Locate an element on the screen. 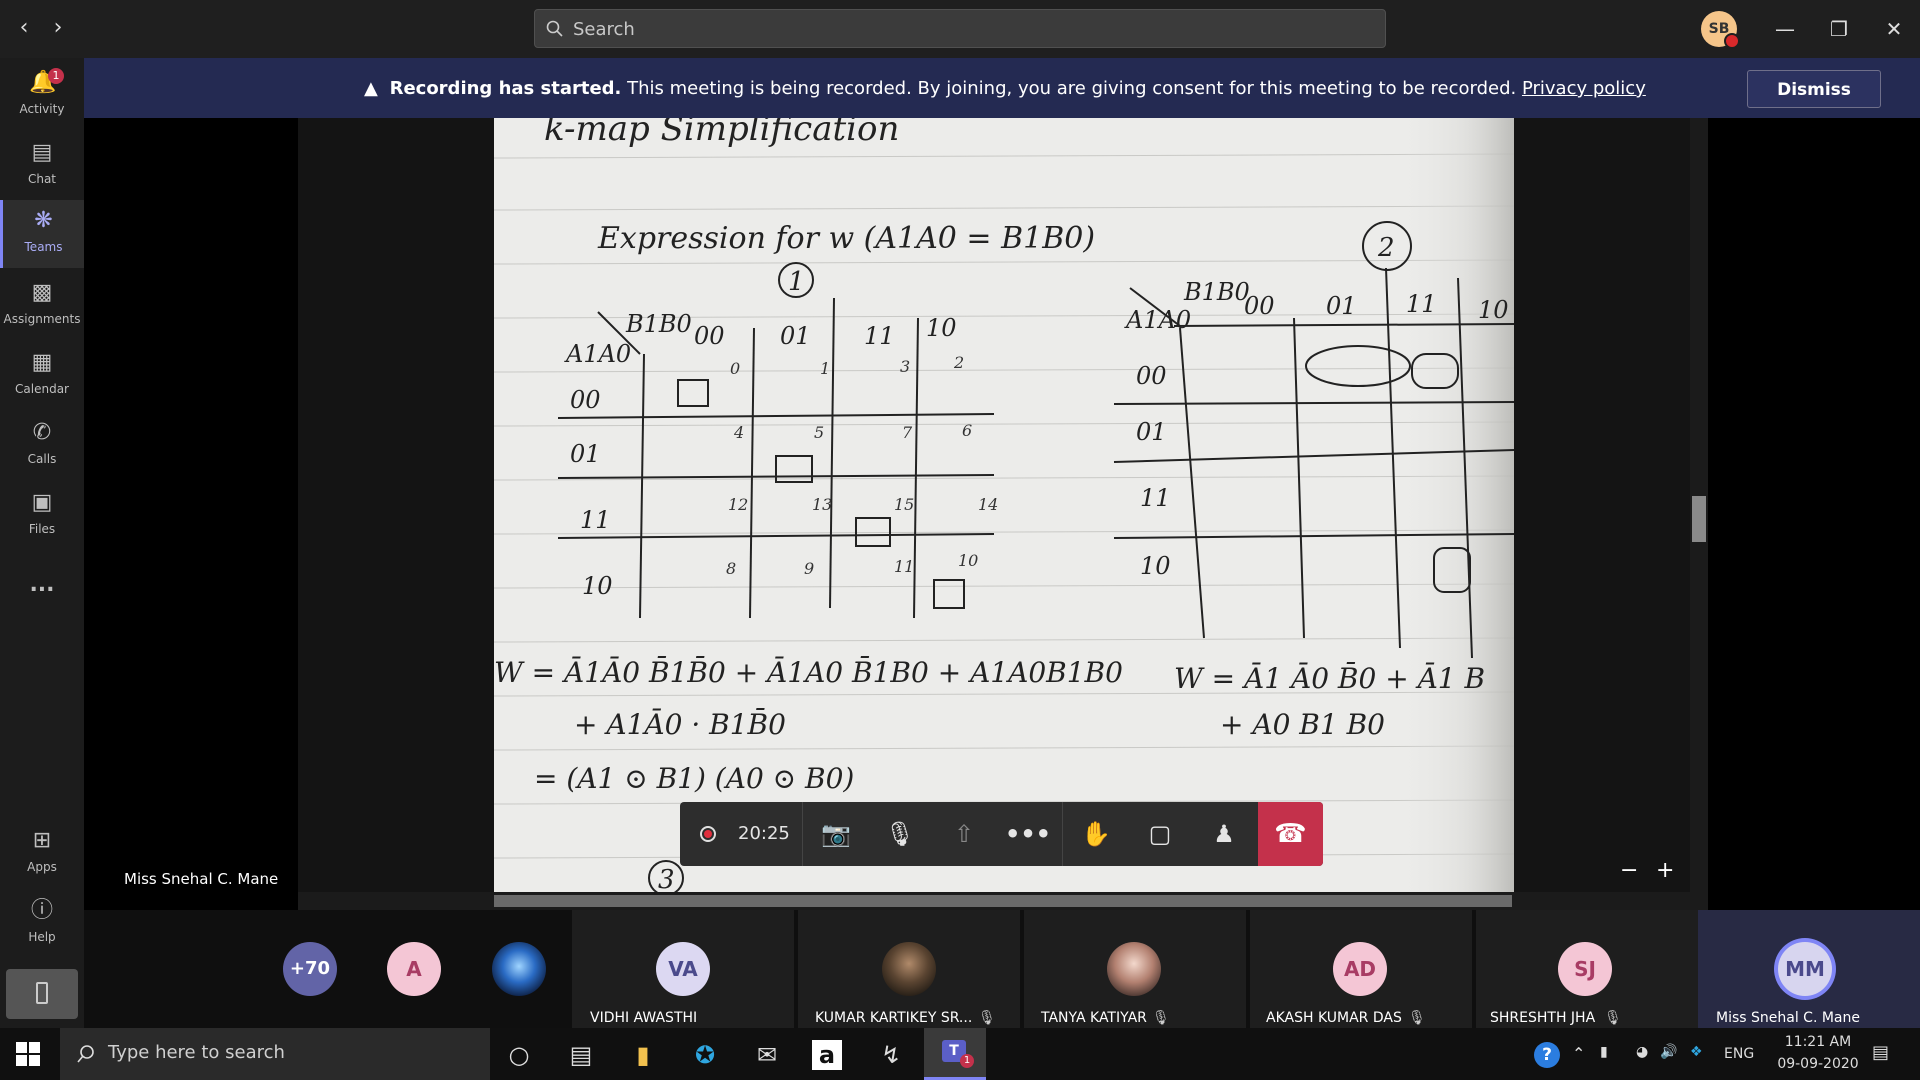  rail-item-chat: ▤ Chat is located at coordinates (42, 166).